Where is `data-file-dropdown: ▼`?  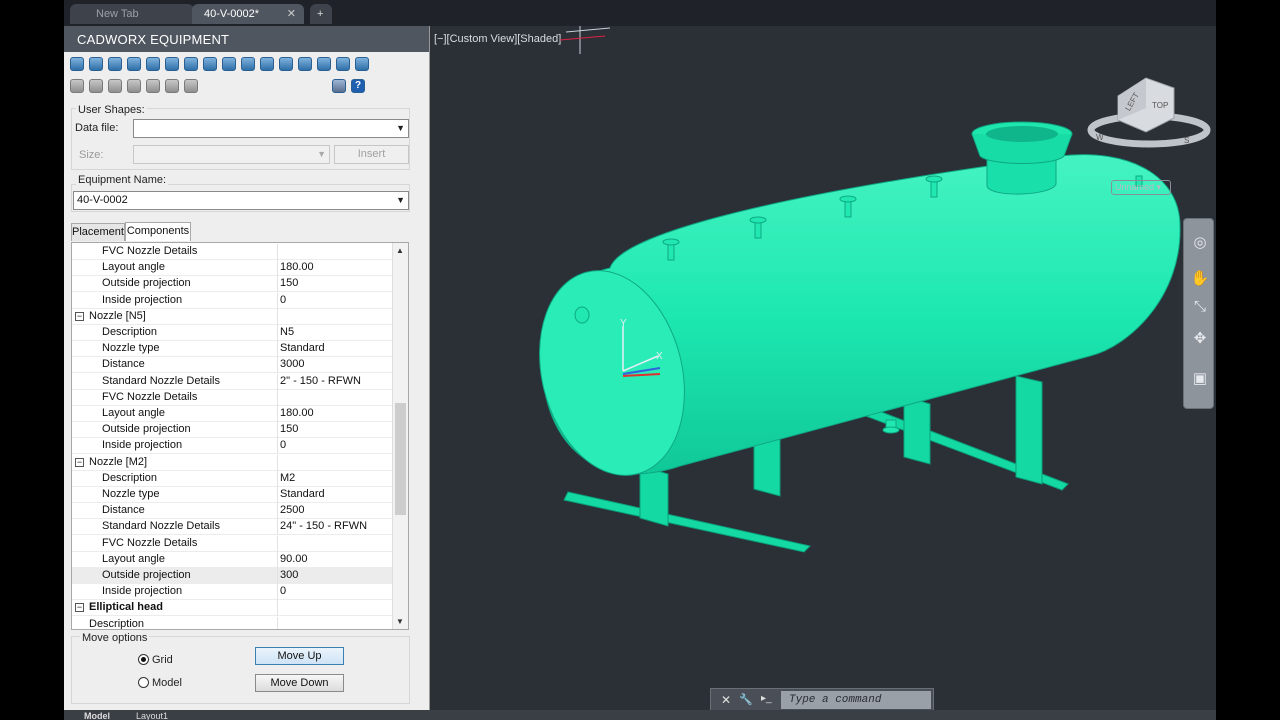
data-file-dropdown: ▼ is located at coordinates (271, 128).